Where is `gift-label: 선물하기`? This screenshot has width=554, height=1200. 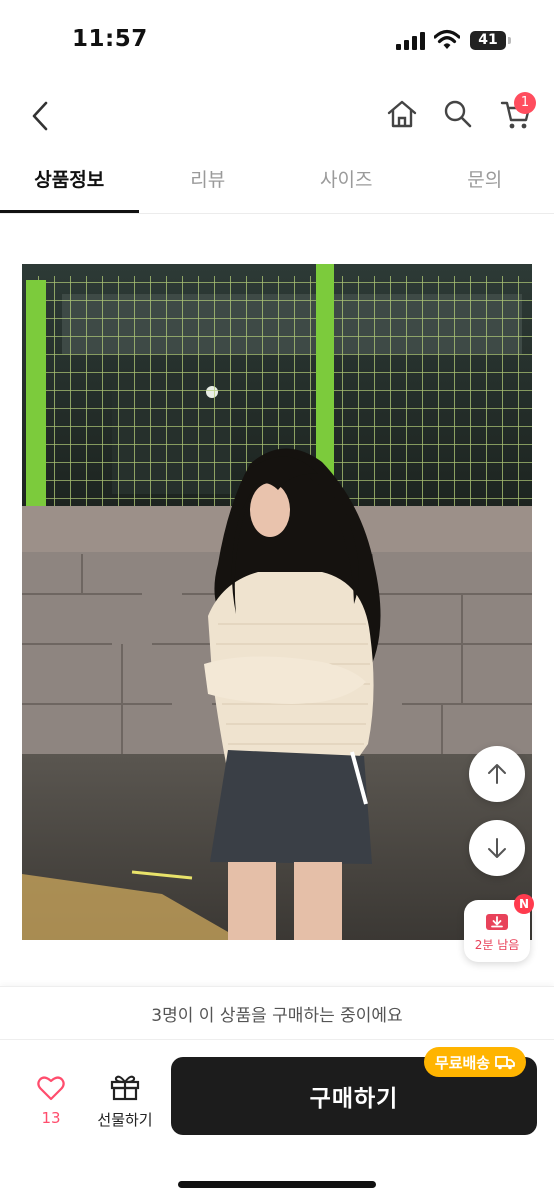 gift-label: 선물하기 is located at coordinates (125, 1120).